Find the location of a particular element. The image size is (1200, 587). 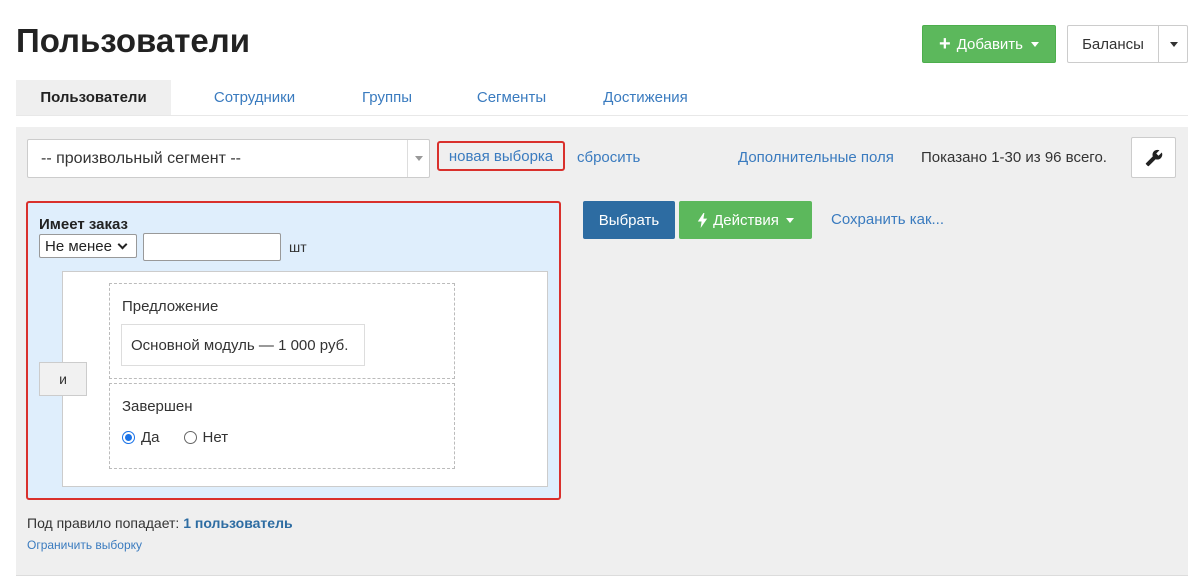

rule-match-count: Под правило попадает: 1 пользователь is located at coordinates (160, 523).